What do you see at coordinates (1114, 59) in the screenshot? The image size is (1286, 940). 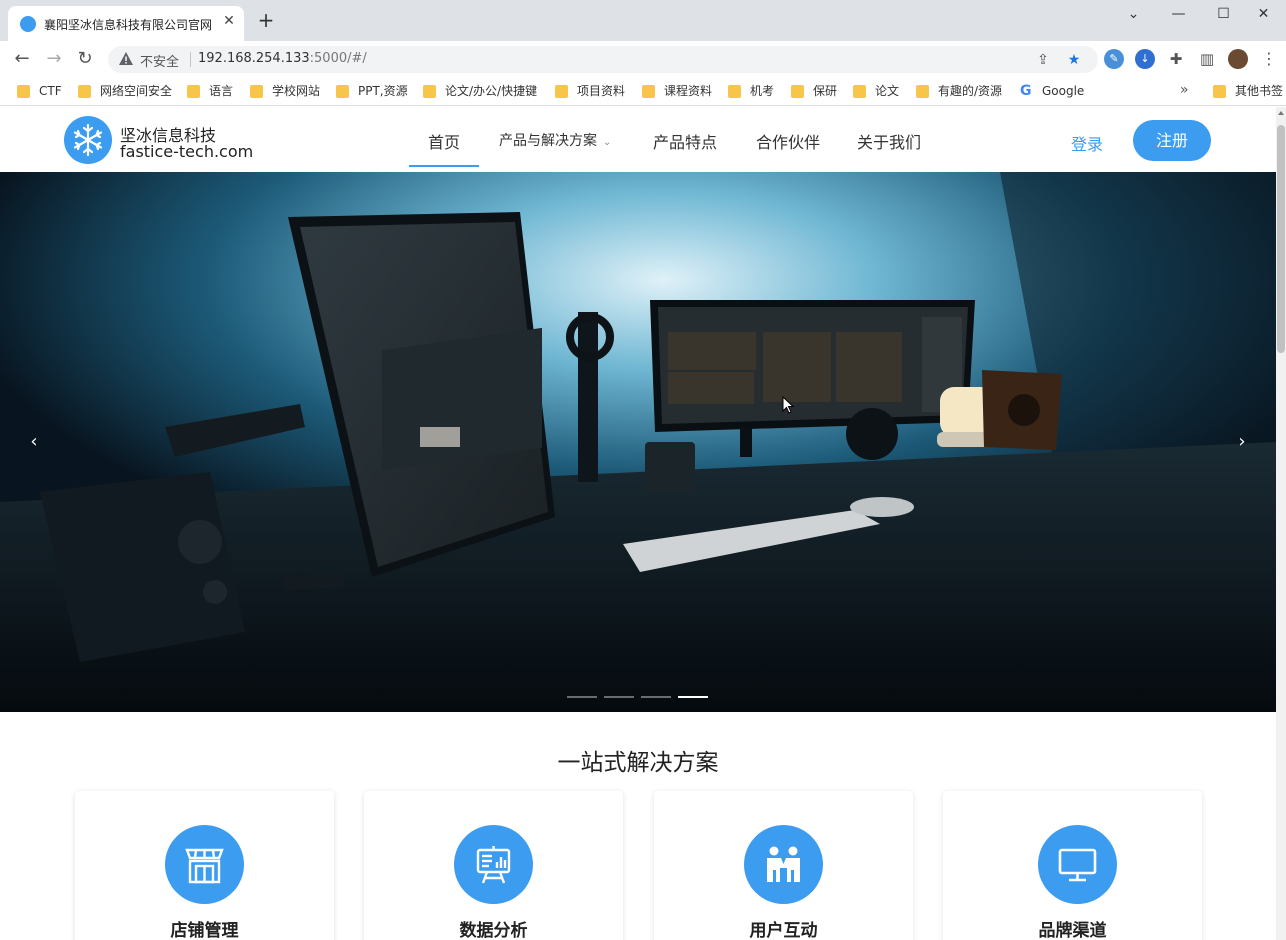 I see `extension-icon: ✎` at bounding box center [1114, 59].